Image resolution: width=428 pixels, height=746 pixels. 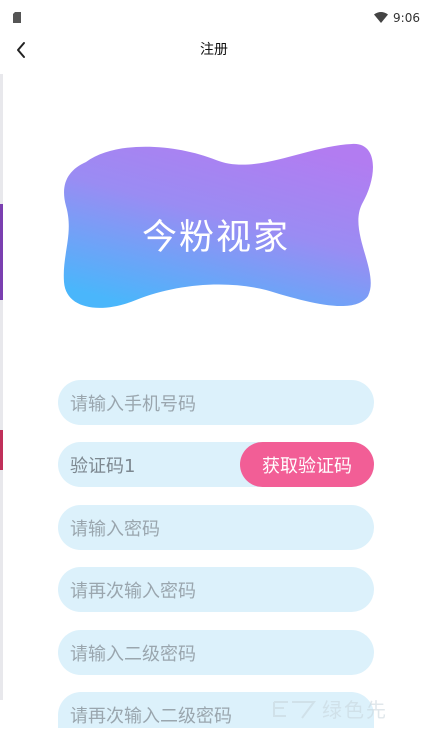 What do you see at coordinates (133, 591) in the screenshot?
I see `confirm-password-placeholder: 请再次输入密码` at bounding box center [133, 591].